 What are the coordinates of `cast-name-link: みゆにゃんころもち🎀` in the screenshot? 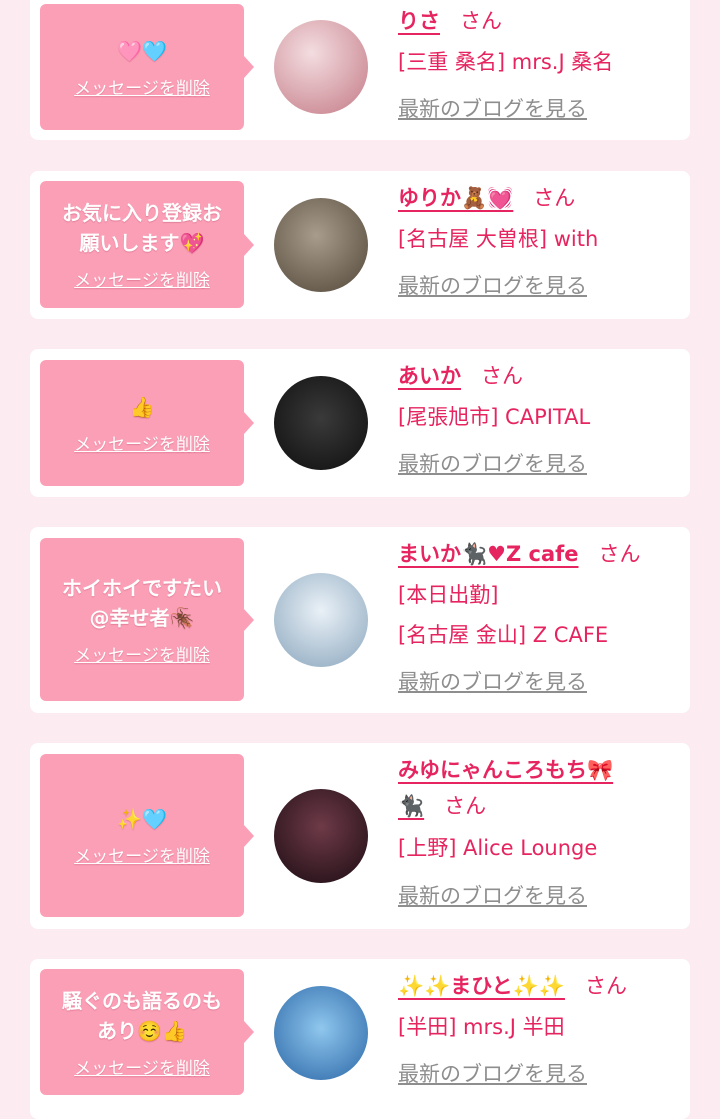 It's located at (505, 770).